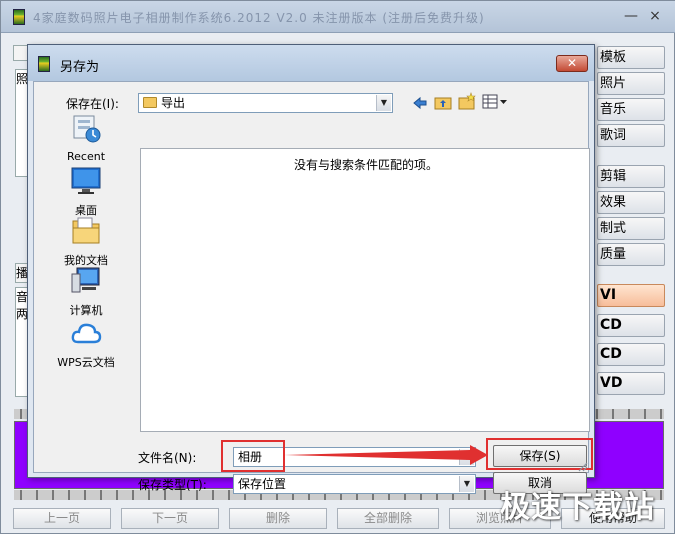 Image resolution: width=675 pixels, height=534 pixels. I want to click on empty-message: 没有与搜索条件匹配的项。, so click(365, 165).